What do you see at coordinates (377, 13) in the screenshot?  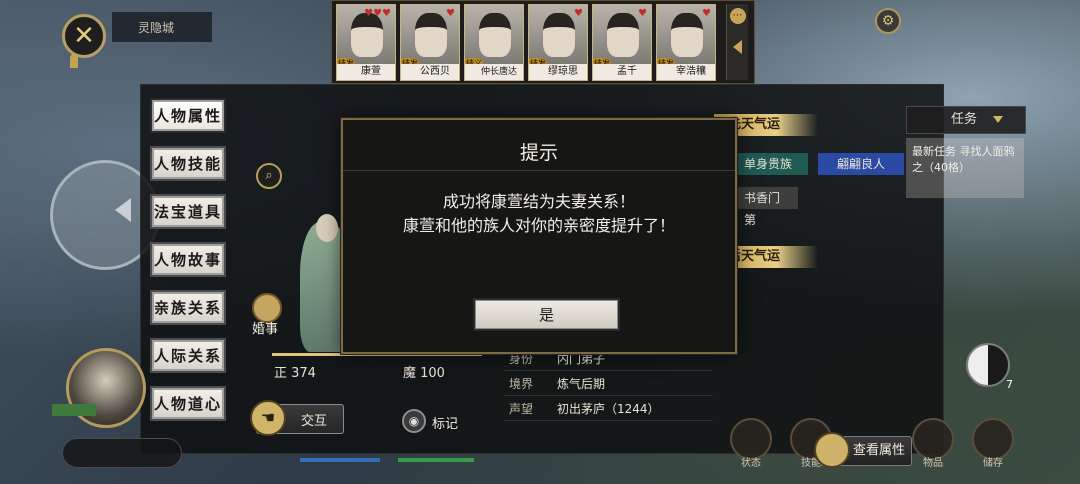 I see `heart-icon: ♥♥♥` at bounding box center [377, 13].